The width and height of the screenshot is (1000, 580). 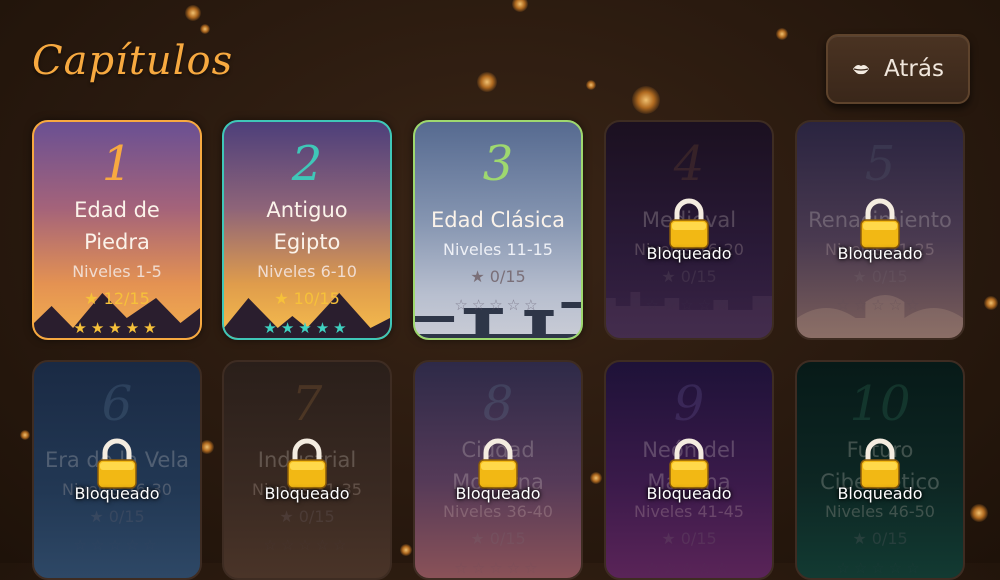 I want to click on chapter-levels: Niveles 6-10, so click(x=307, y=271).